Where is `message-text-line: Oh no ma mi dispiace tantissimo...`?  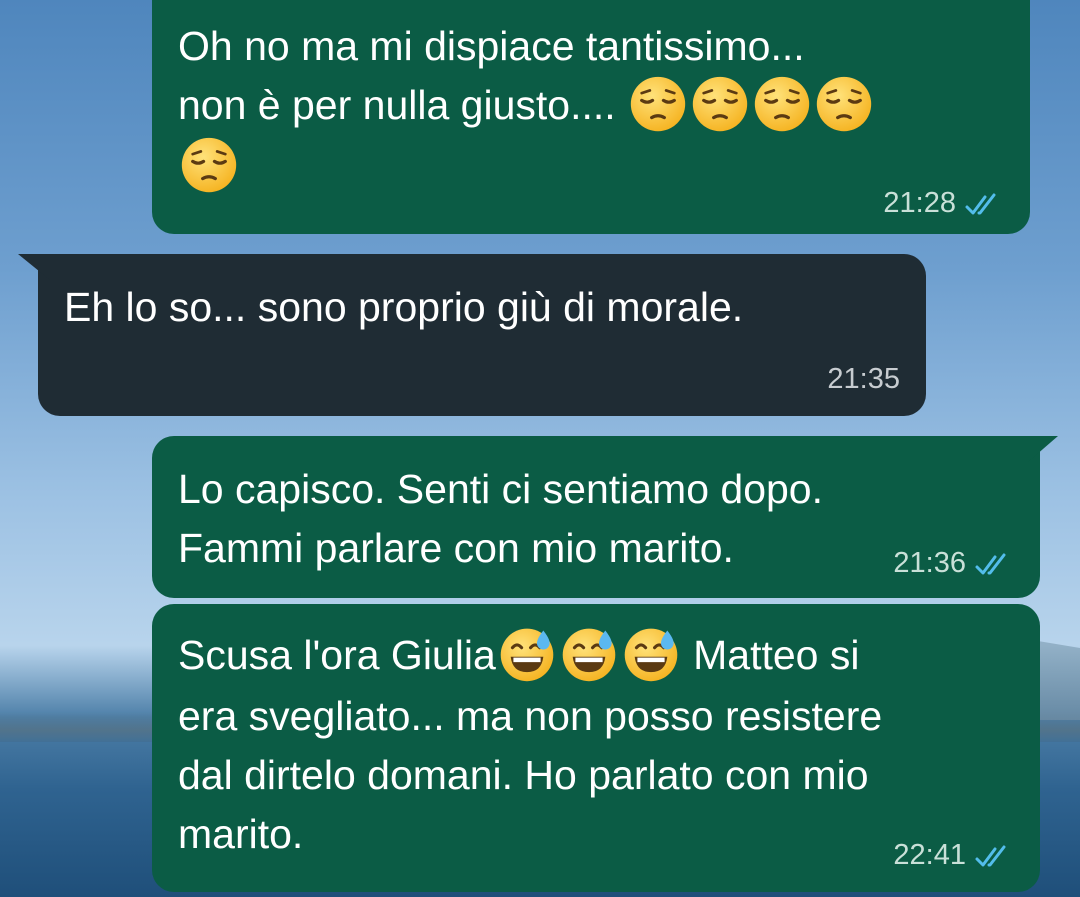
message-text-line: Oh no ma mi dispiace tantissimo... is located at coordinates (491, 46).